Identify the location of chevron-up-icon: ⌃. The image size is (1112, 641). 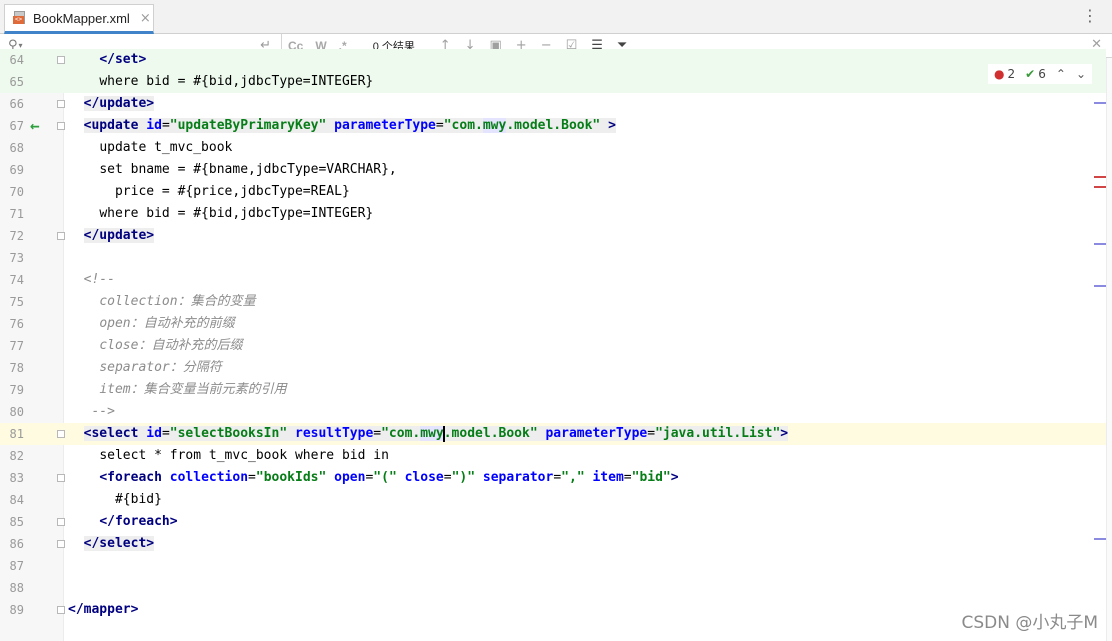
(1061, 74).